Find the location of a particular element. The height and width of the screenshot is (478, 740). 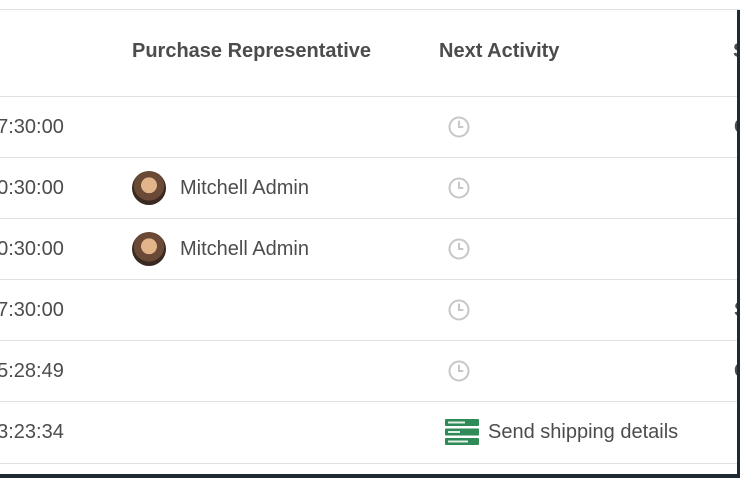

table-row: 17:30:00 S is located at coordinates (370, 309).